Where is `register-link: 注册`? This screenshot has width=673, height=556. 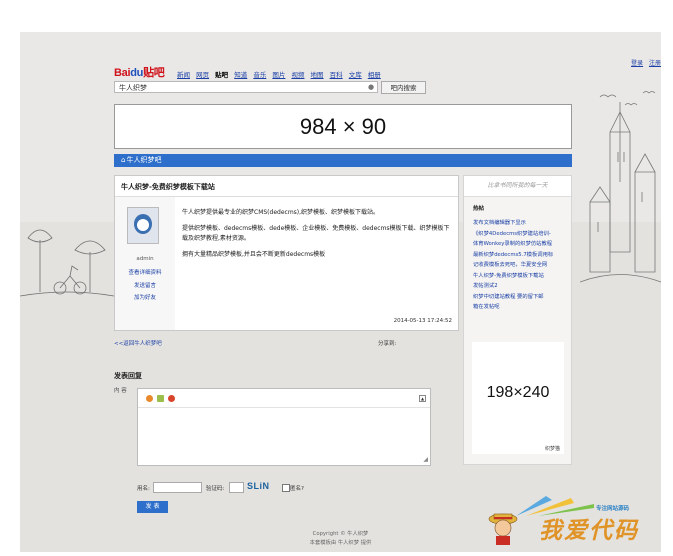
register-link: 注册 is located at coordinates (655, 63).